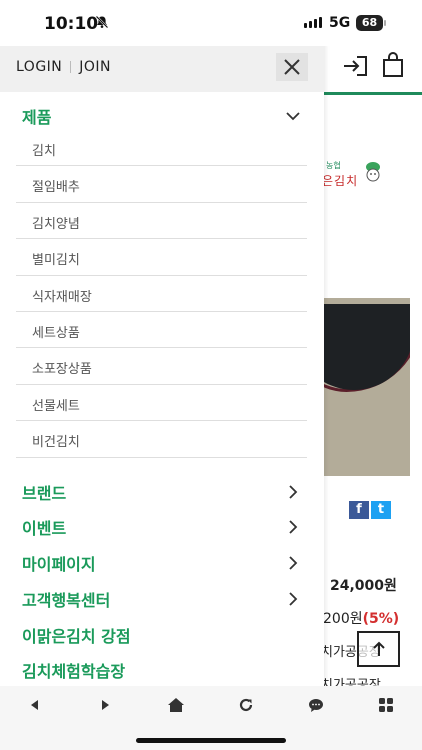 Image resolution: width=422 pixels, height=750 pixels. I want to click on grid-menu-icon, so click(386, 705).